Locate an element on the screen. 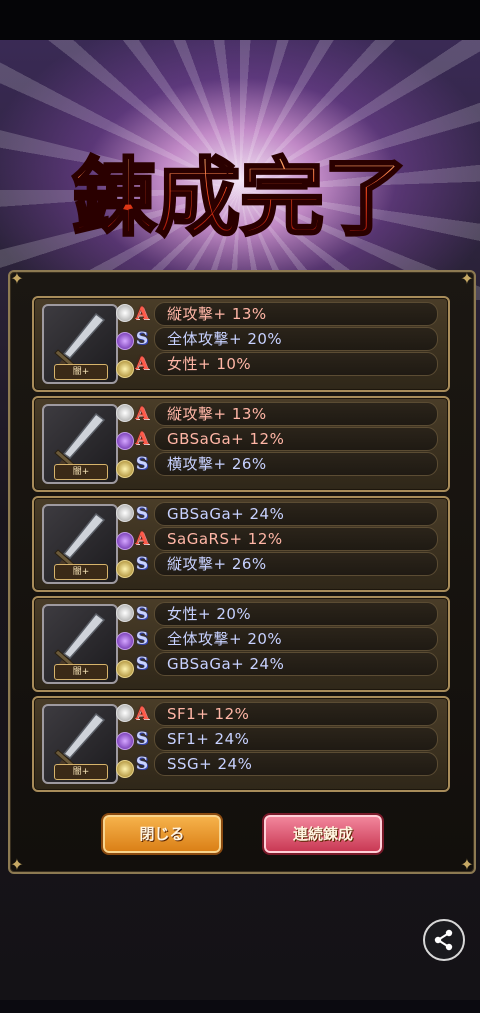  ability-row: A SF1+ 12% is located at coordinates (286, 714).